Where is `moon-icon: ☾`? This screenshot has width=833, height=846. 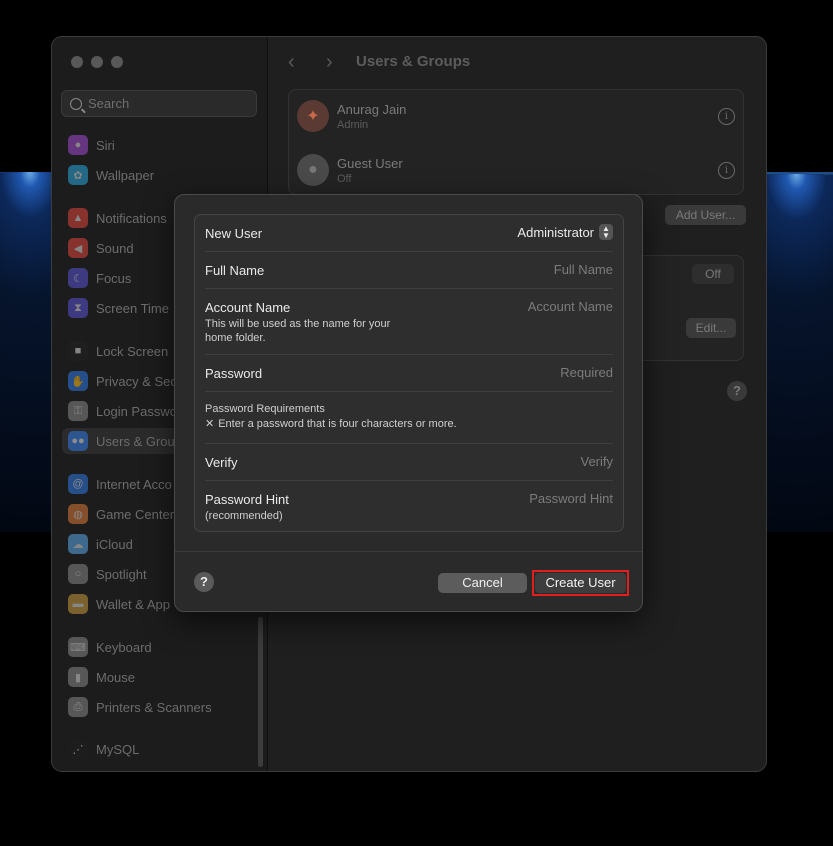 moon-icon: ☾ is located at coordinates (78, 278).